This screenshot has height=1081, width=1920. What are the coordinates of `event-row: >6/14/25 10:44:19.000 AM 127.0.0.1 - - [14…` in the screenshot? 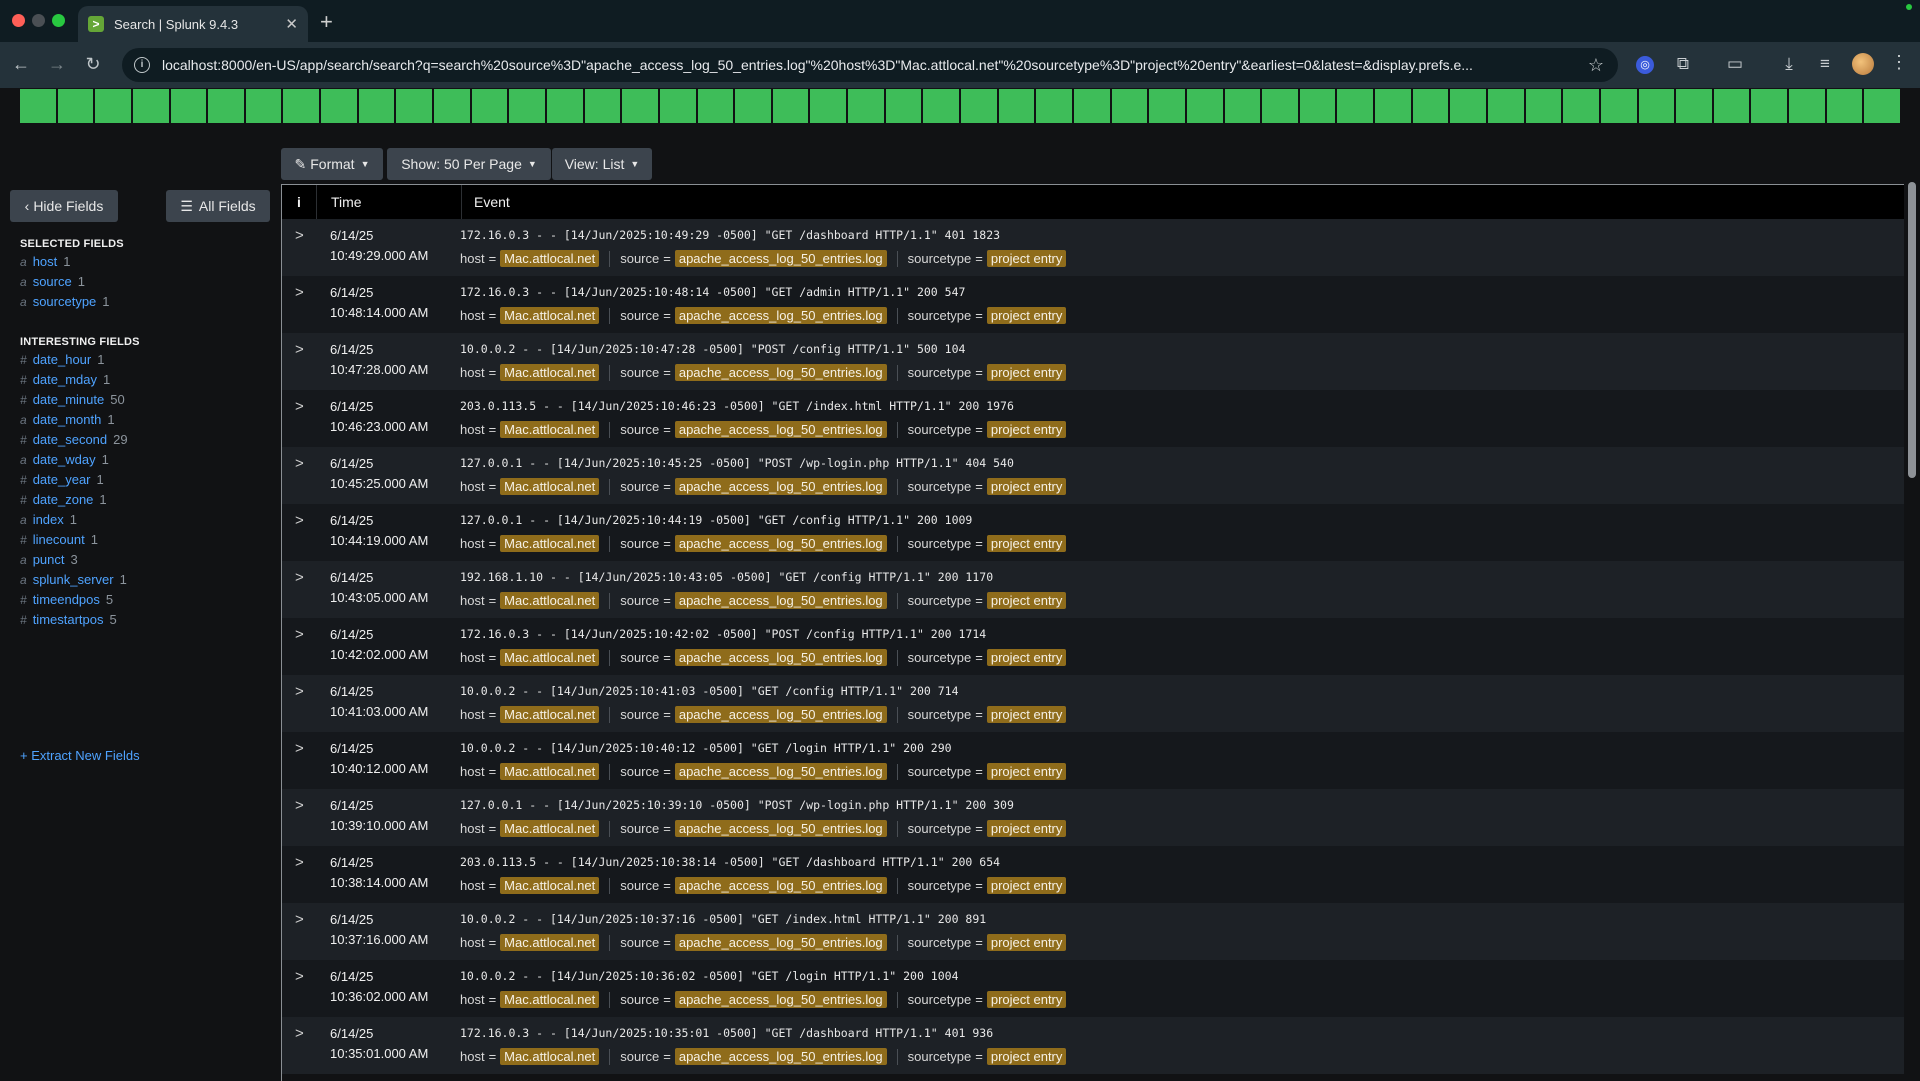 It's located at (1093, 532).